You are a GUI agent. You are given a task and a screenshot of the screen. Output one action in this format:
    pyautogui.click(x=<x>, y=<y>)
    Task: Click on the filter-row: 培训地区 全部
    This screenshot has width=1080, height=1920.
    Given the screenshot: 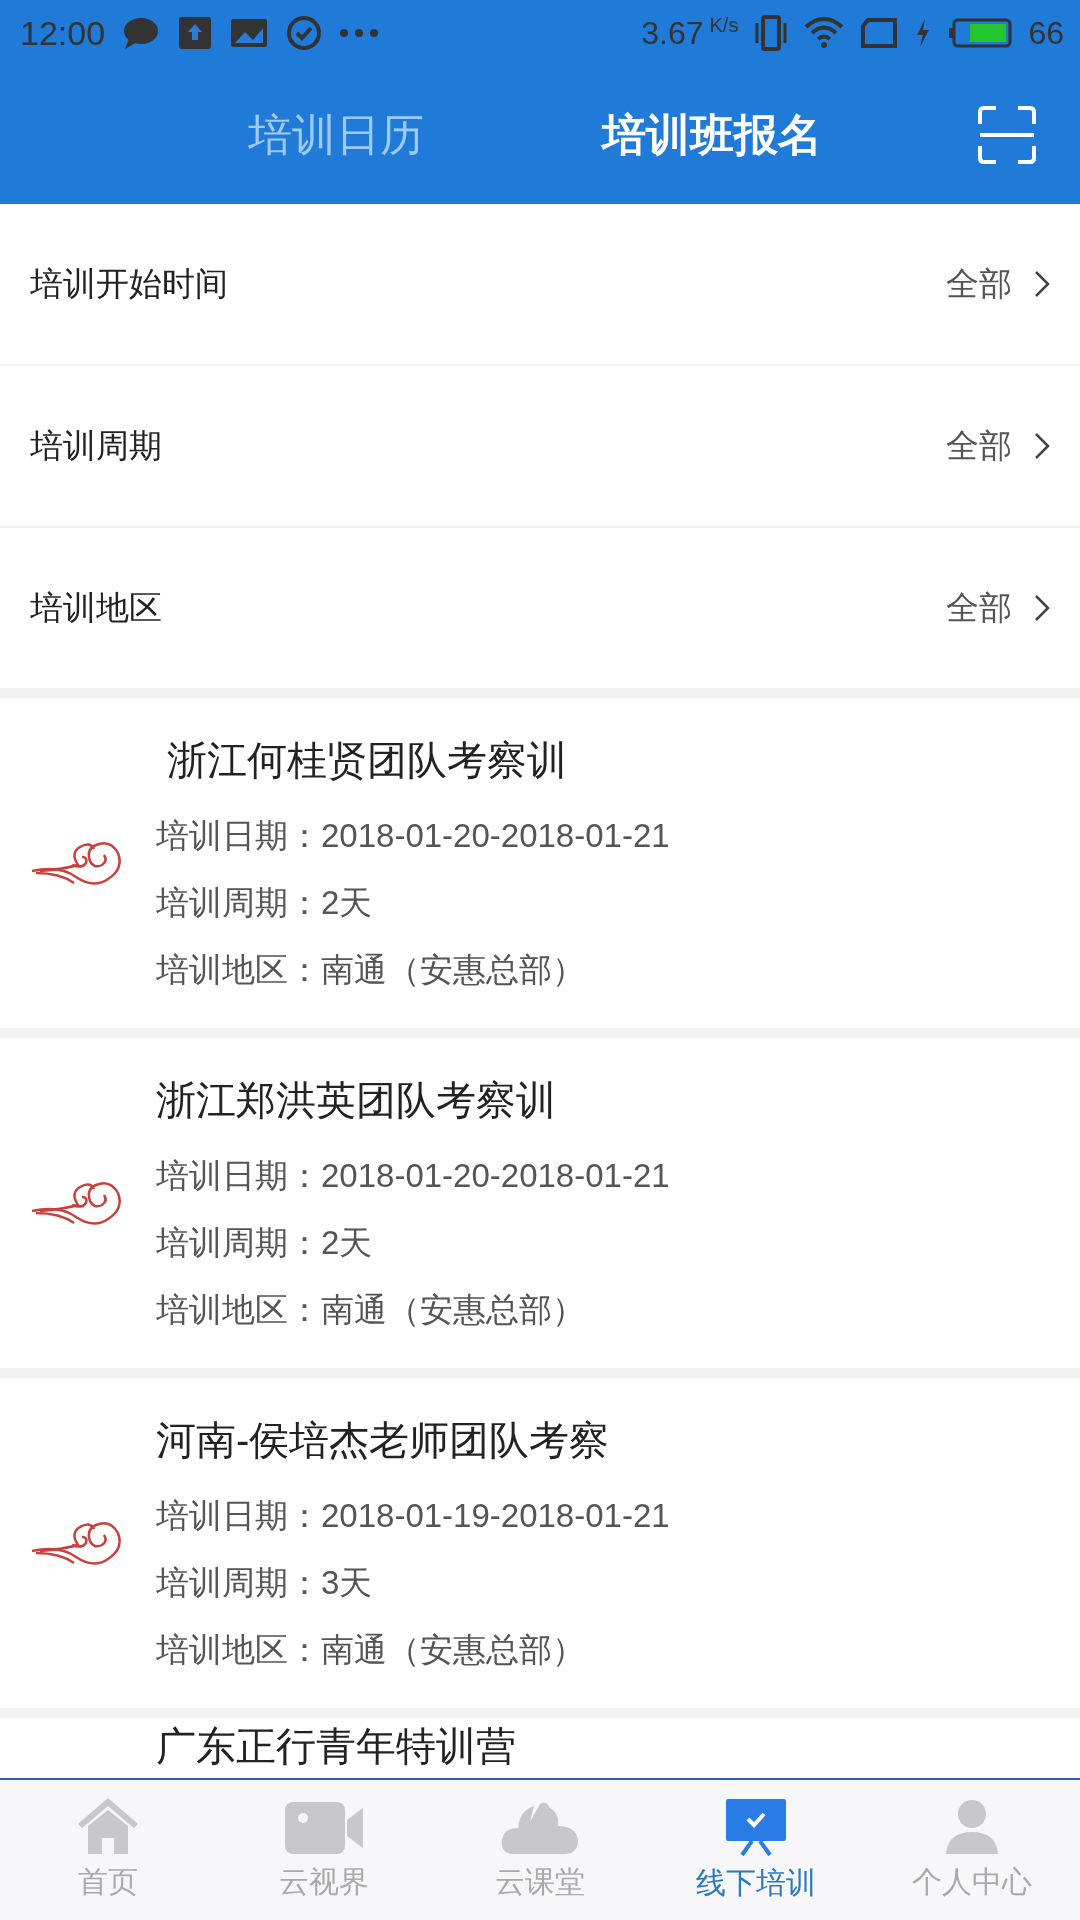 What is the action you would take?
    pyautogui.click(x=540, y=608)
    